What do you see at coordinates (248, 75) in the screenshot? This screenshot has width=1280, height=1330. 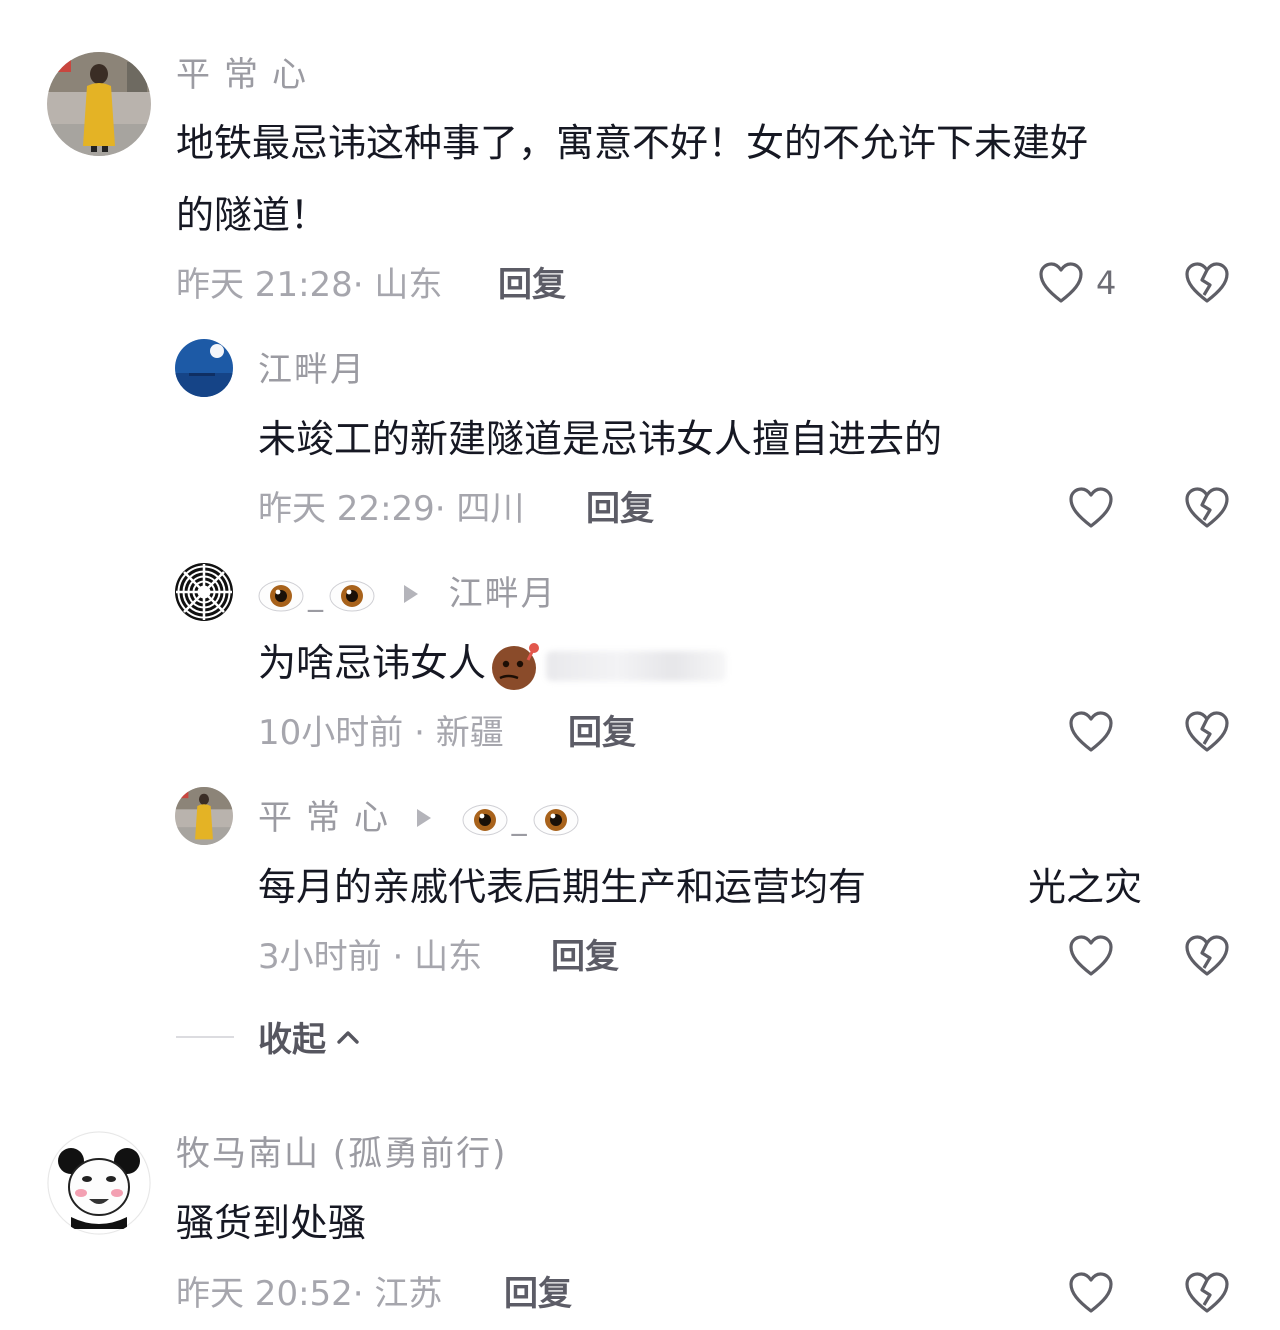 I see `username: 平常心` at bounding box center [248, 75].